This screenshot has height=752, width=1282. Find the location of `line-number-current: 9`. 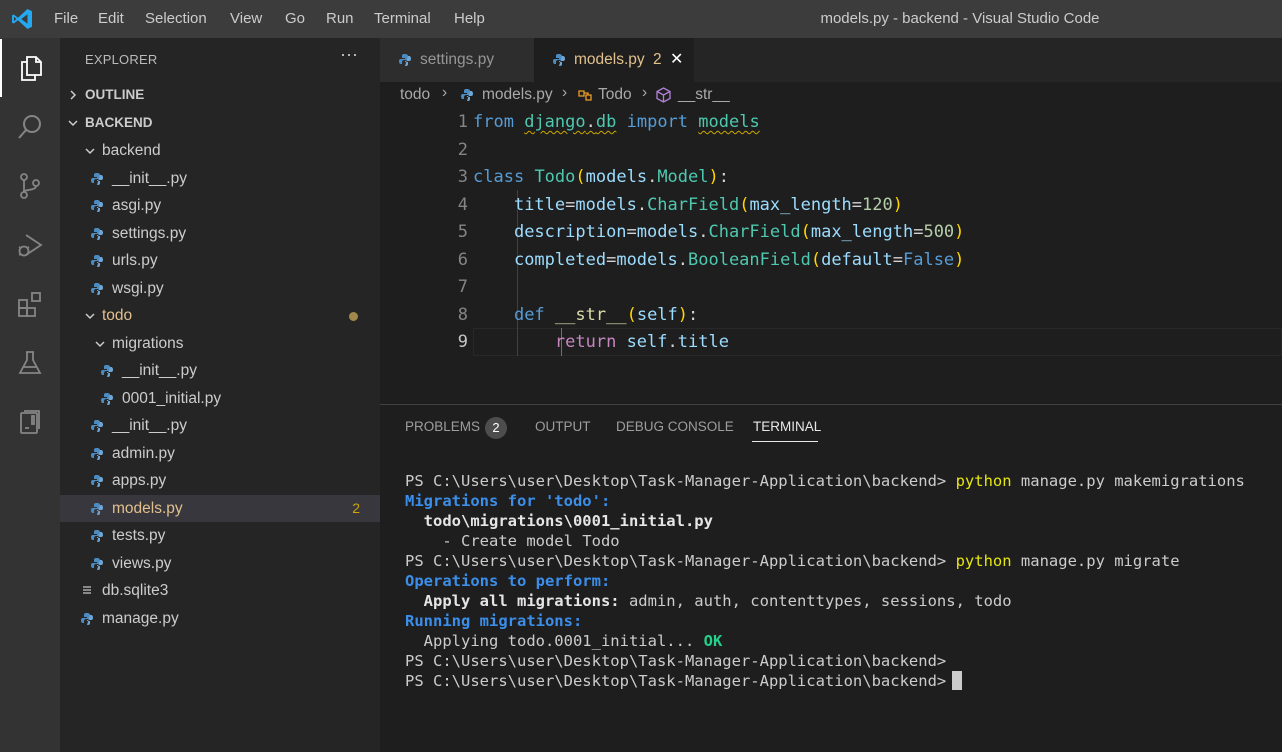

line-number-current: 9 is located at coordinates (462, 342).